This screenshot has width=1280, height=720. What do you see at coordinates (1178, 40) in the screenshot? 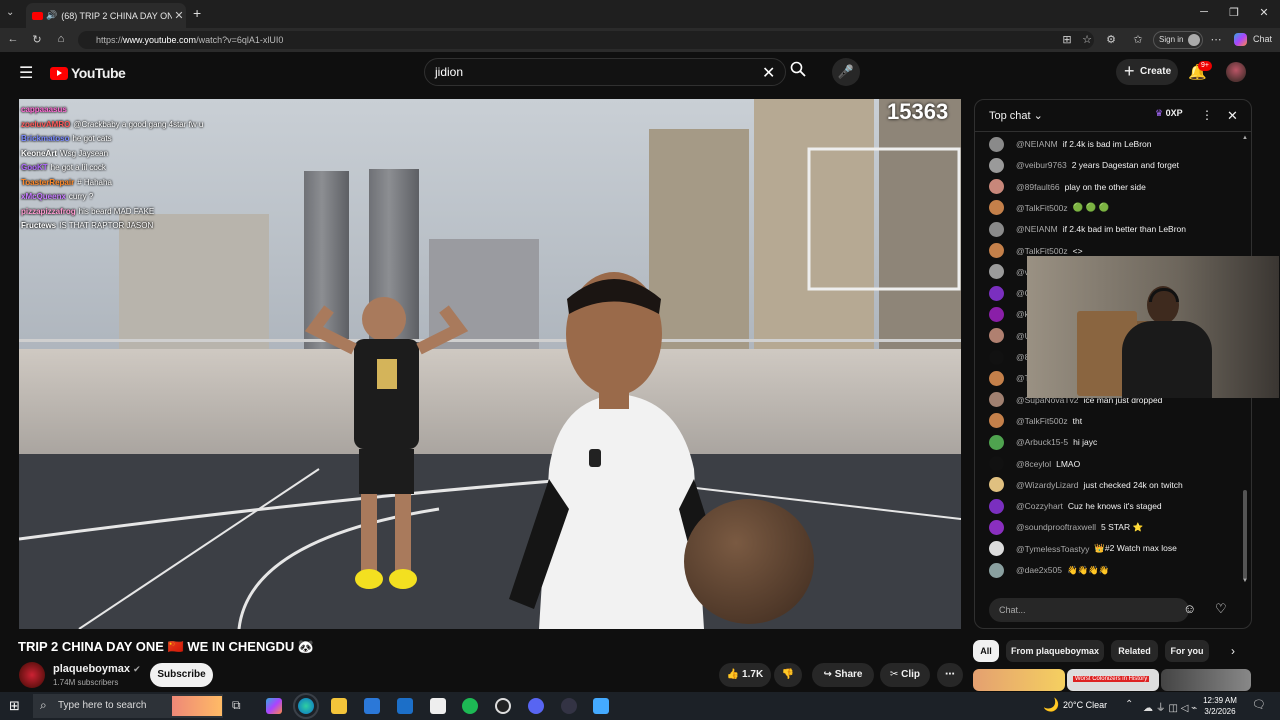
I see `sign-in-button: Sign in` at bounding box center [1178, 40].